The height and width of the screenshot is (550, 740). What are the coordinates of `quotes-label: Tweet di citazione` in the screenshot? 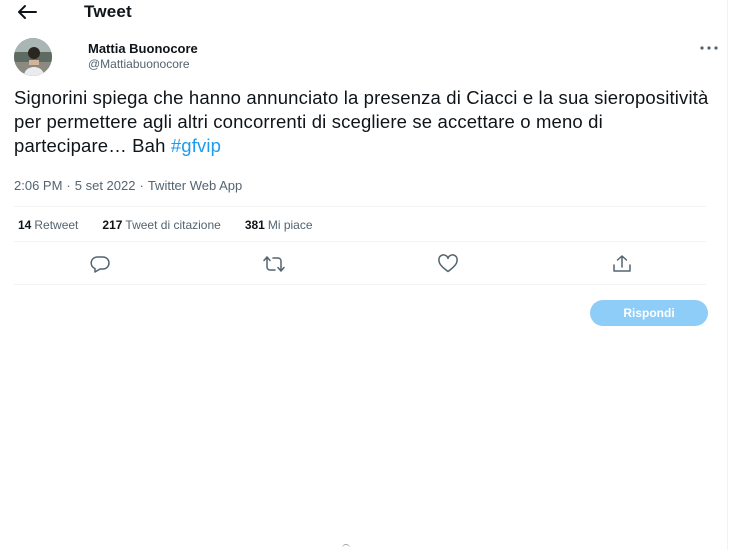 It's located at (173, 225).